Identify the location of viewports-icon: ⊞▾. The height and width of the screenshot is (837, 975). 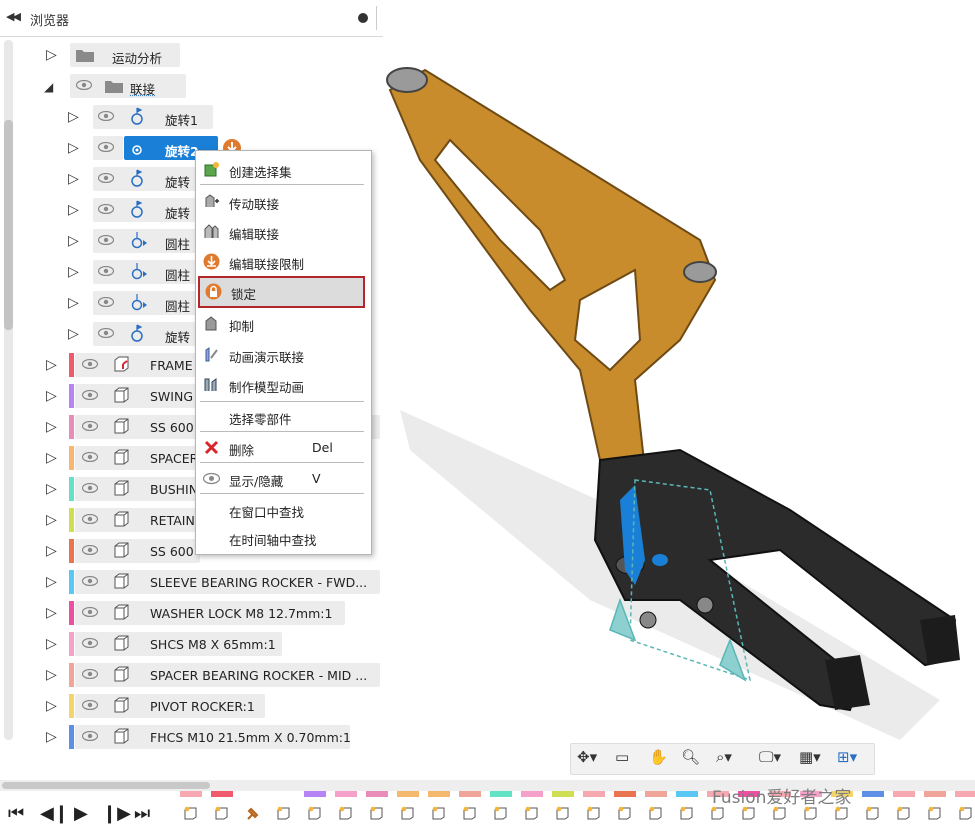
(847, 759).